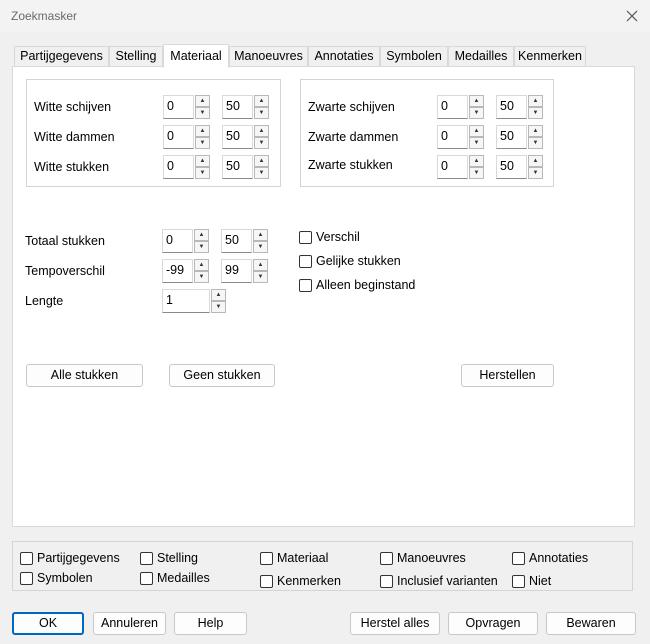 This screenshot has height=644, width=650. What do you see at coordinates (74, 137) in the screenshot?
I see `label-witte-dammen: Witte dammen` at bounding box center [74, 137].